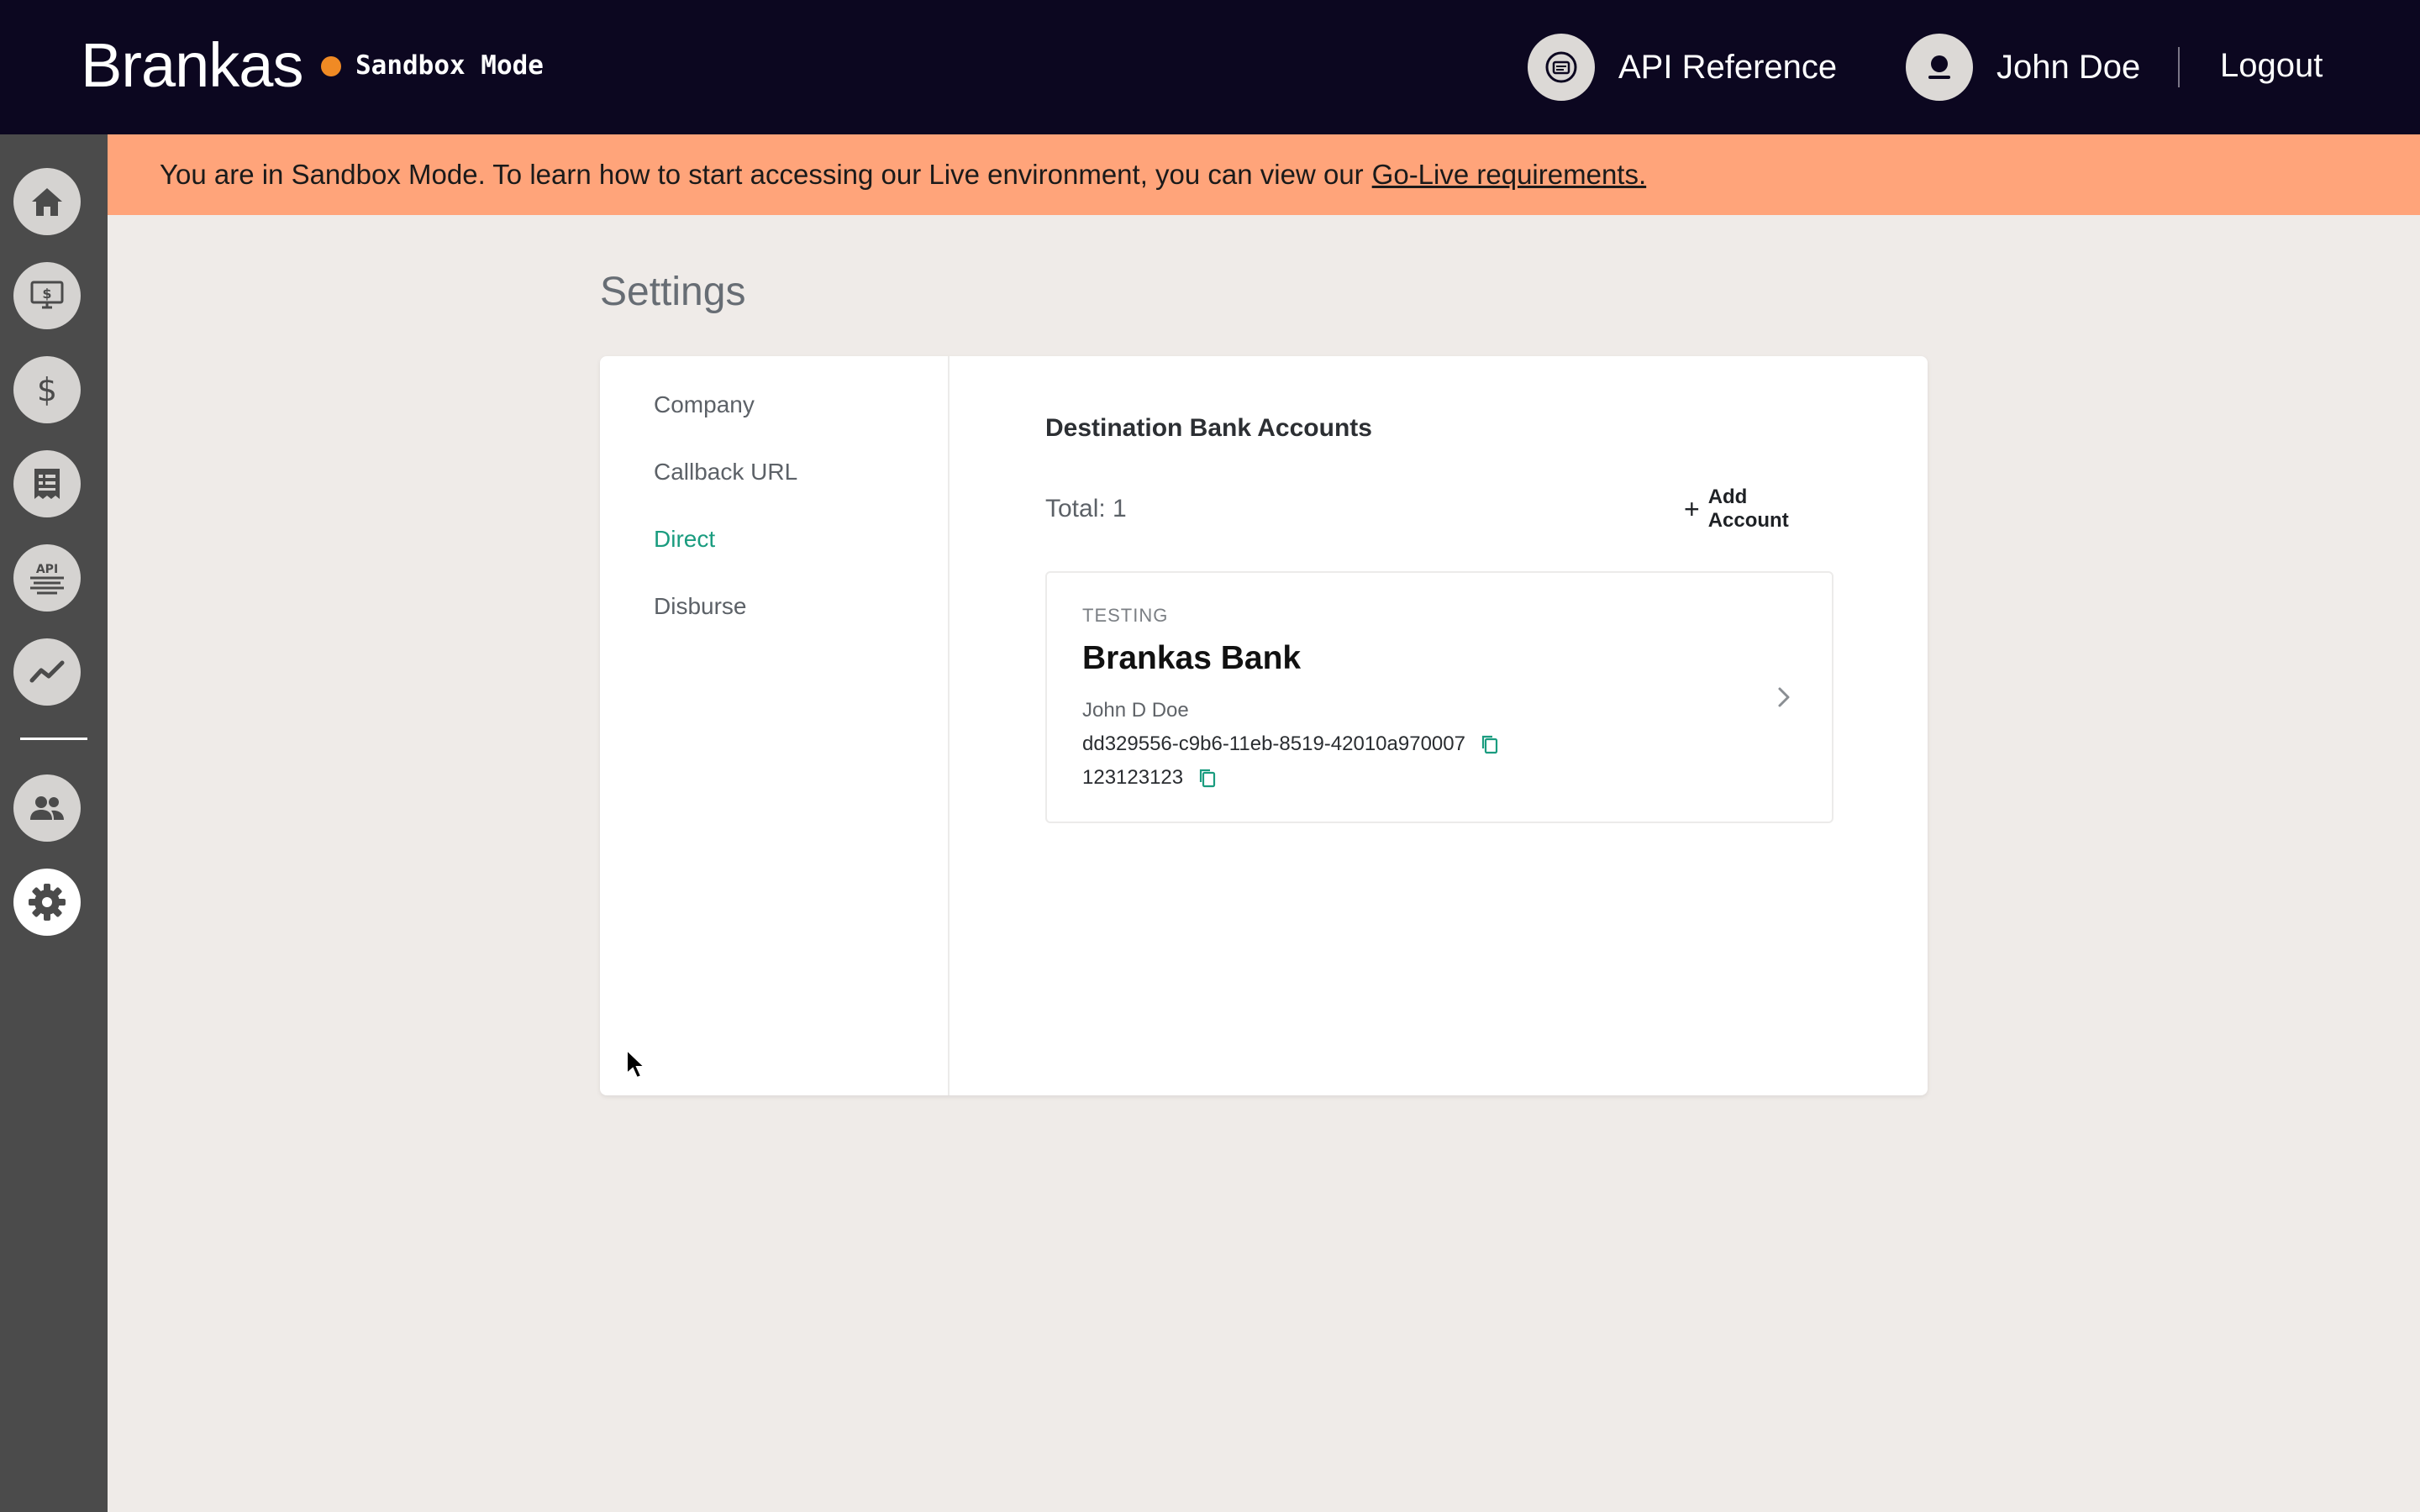 Image resolution: width=2420 pixels, height=1512 pixels. Describe the element at coordinates (192, 65) in the screenshot. I see `brand-logo: Brankas` at that location.